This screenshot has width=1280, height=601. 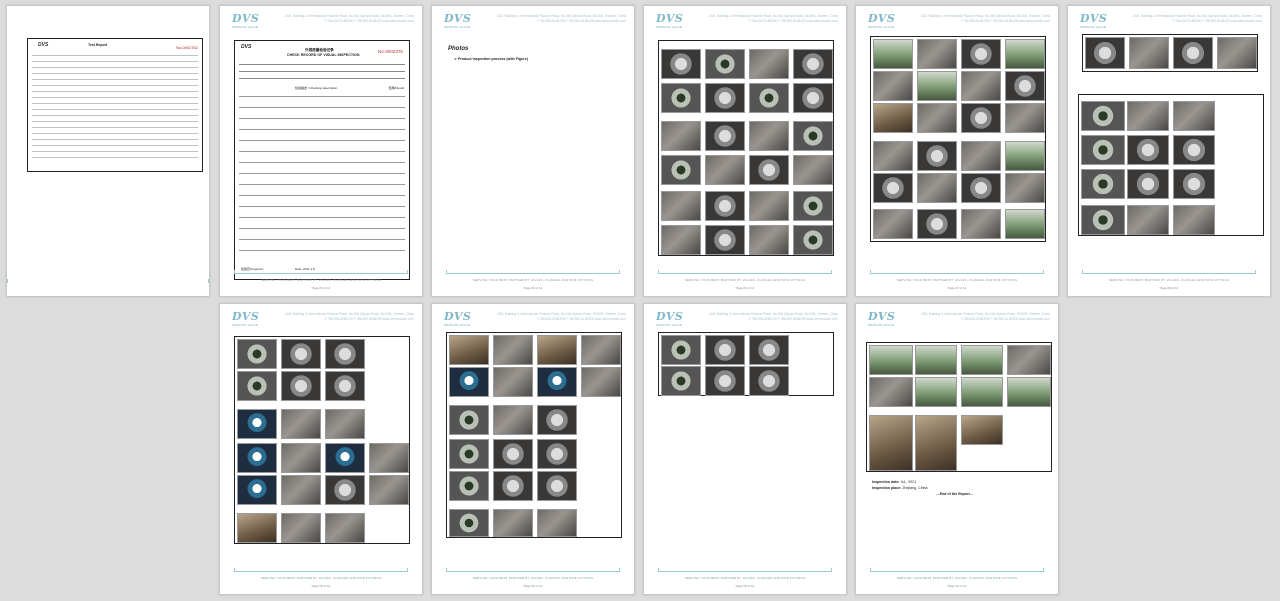 What do you see at coordinates (323, 55) in the screenshot?
I see `form-title-en: CHECK RECORD OF VISUAL INSPECTION` at bounding box center [323, 55].